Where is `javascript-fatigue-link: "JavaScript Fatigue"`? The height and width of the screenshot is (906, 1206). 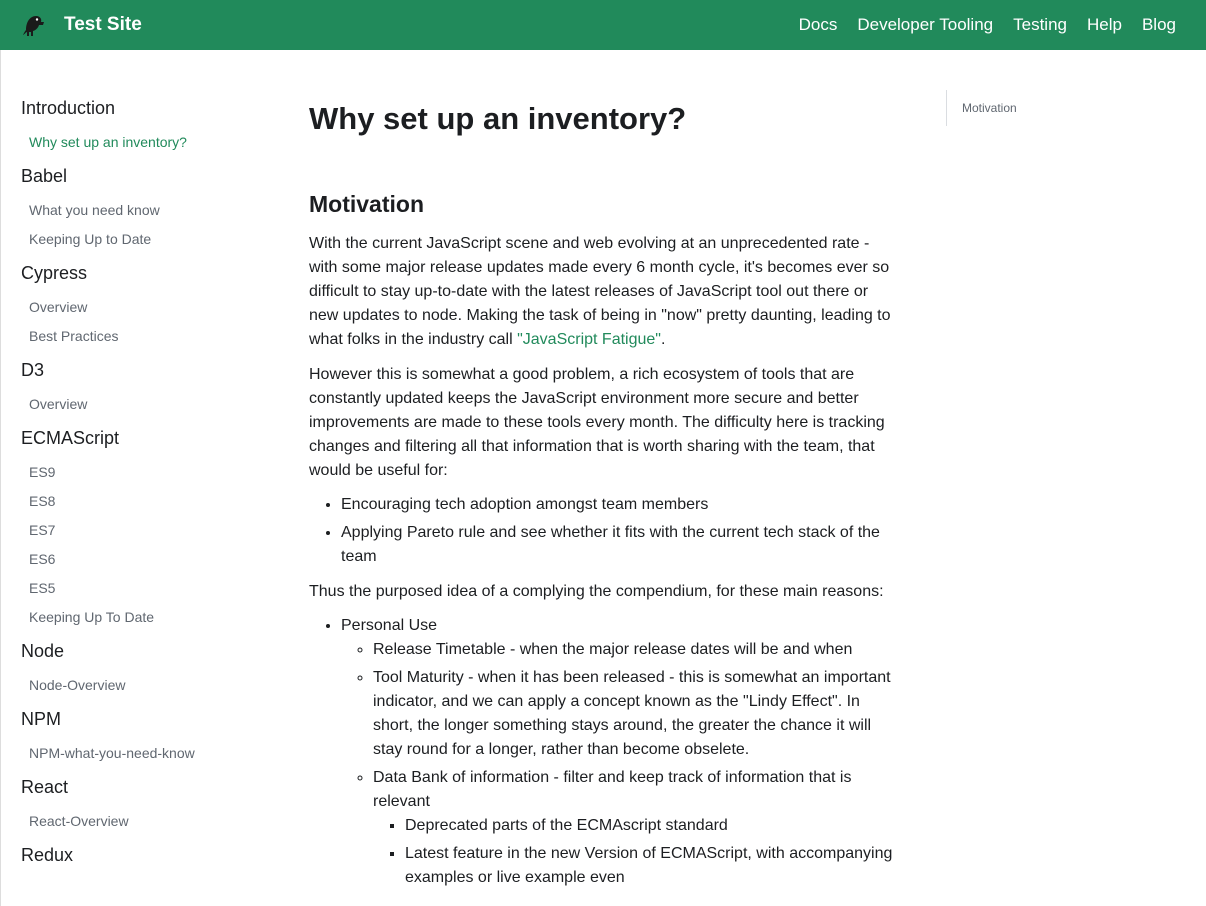 javascript-fatigue-link: "JavaScript Fatigue" is located at coordinates (589, 339).